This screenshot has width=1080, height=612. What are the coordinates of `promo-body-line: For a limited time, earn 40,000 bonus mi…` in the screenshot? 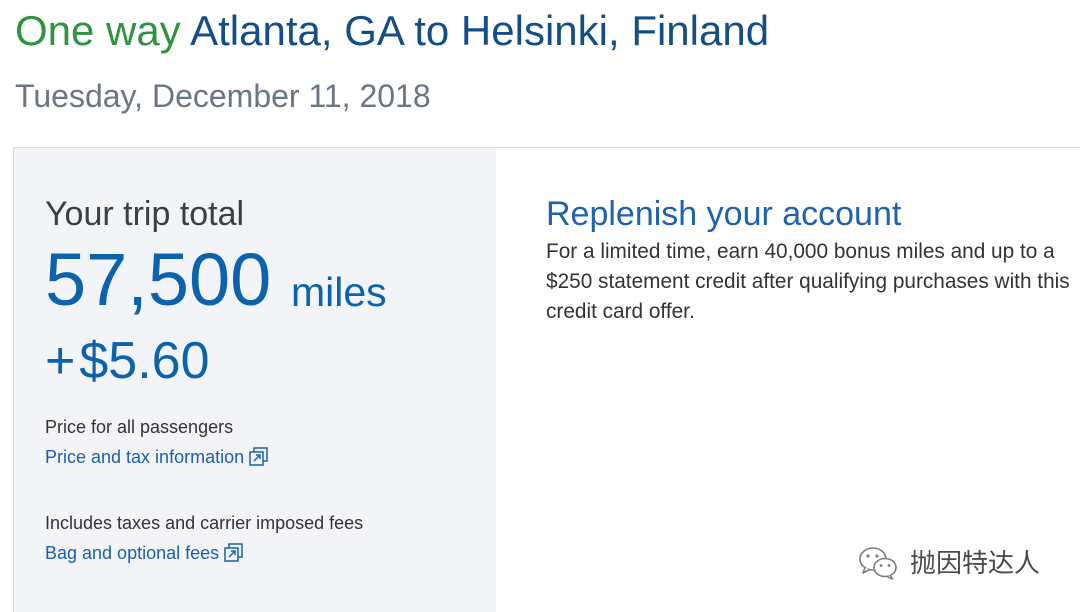 It's located at (800, 251).